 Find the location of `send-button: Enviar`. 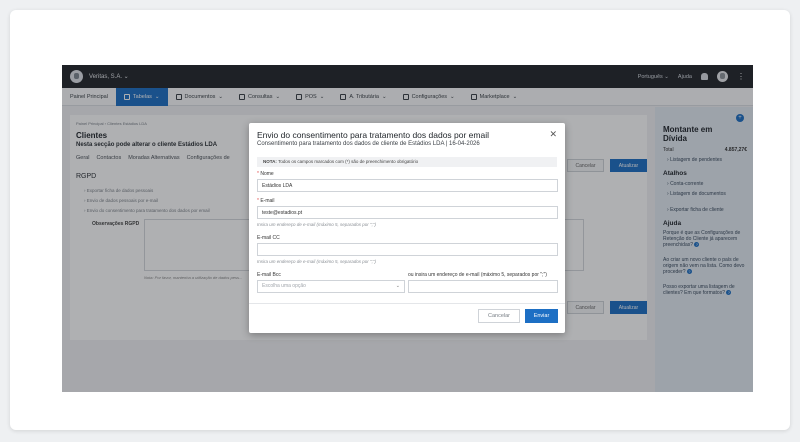

send-button: Enviar is located at coordinates (541, 316).